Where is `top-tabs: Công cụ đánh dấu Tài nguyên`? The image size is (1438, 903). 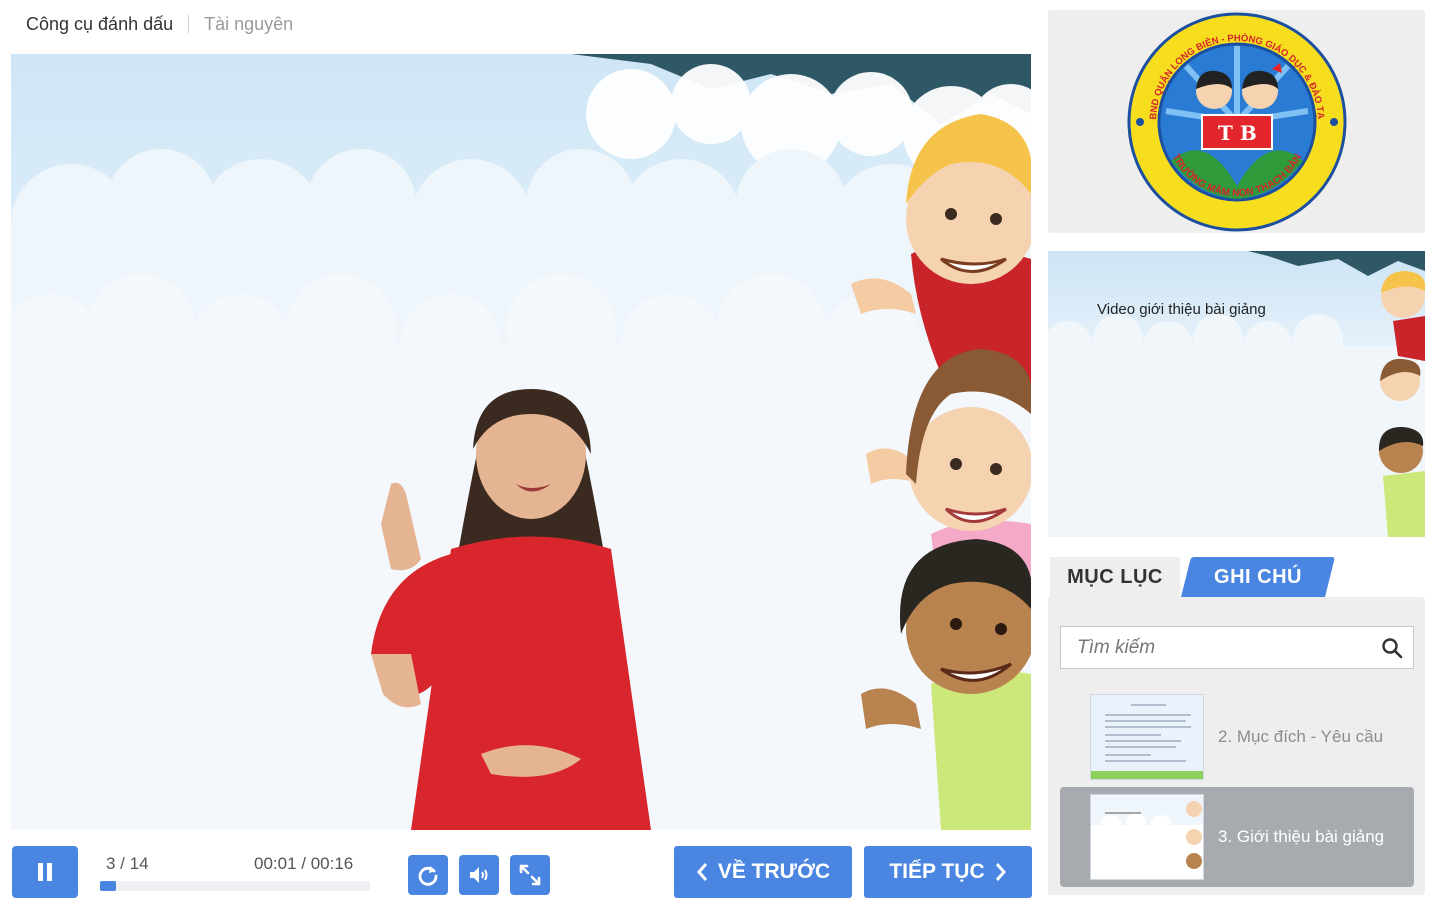
top-tabs: Công cụ đánh dấu Tài nguyên is located at coordinates (159, 24).